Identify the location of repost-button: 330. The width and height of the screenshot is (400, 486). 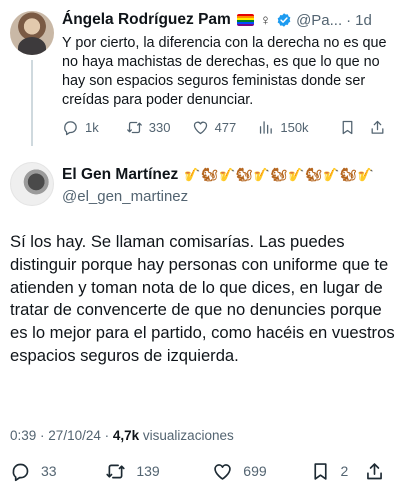
(159, 127).